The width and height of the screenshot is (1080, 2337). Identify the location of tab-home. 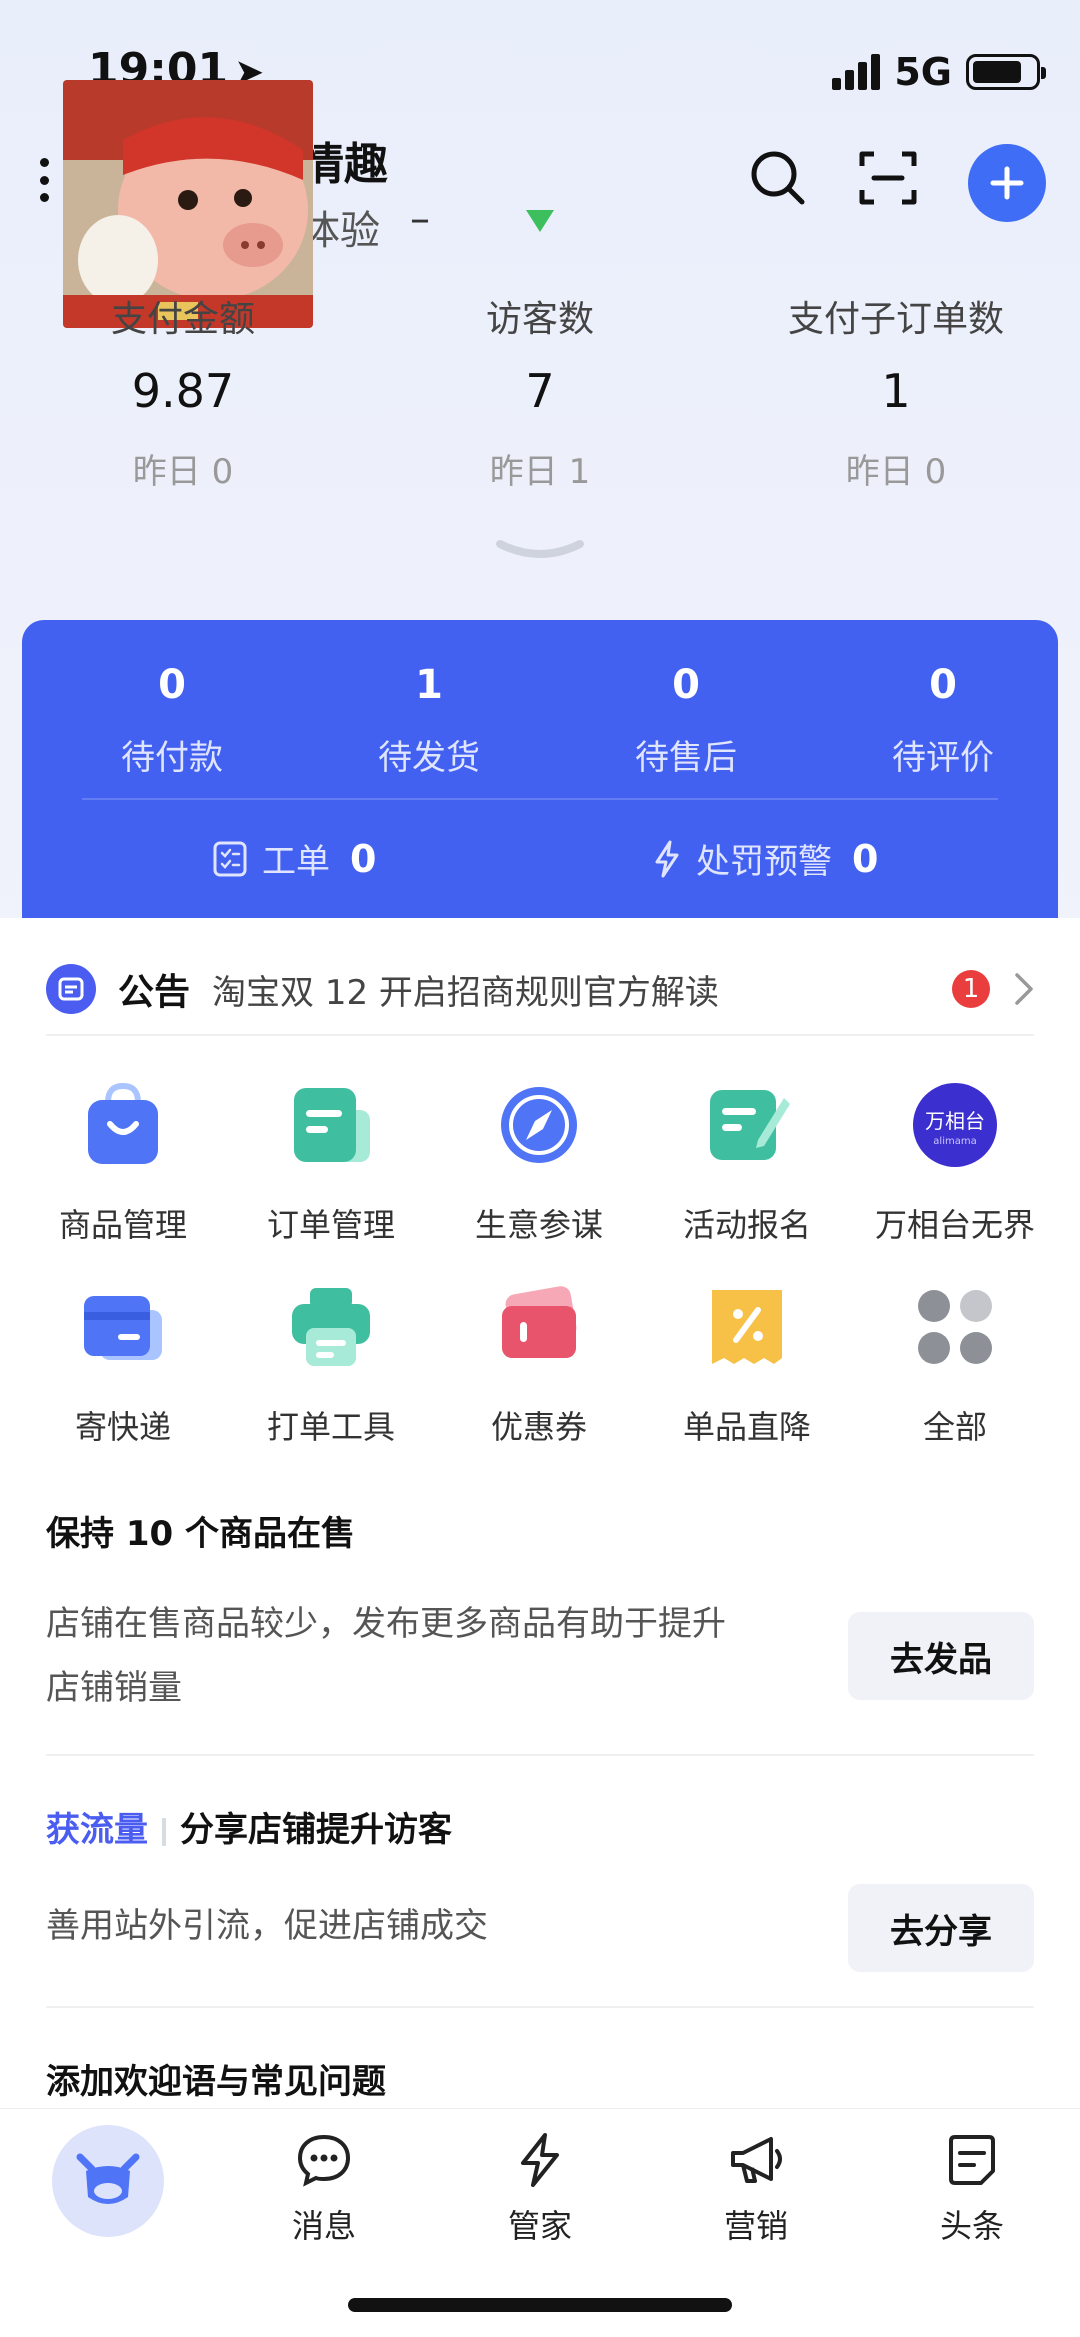
(108, 2181).